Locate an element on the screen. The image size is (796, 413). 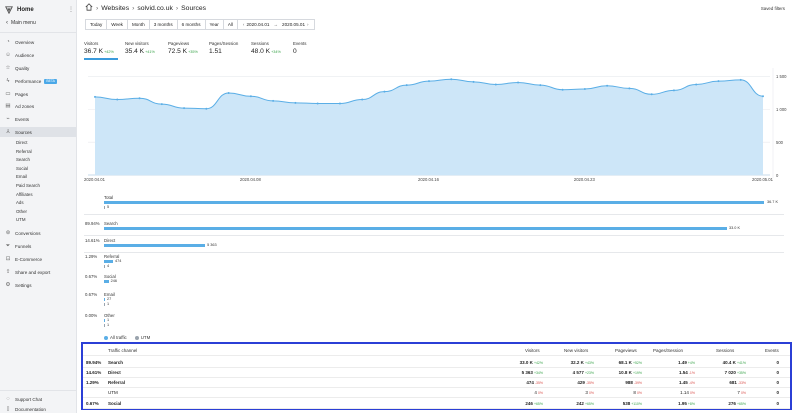
bar-pct: 0.67% is located at coordinates (91, 276).